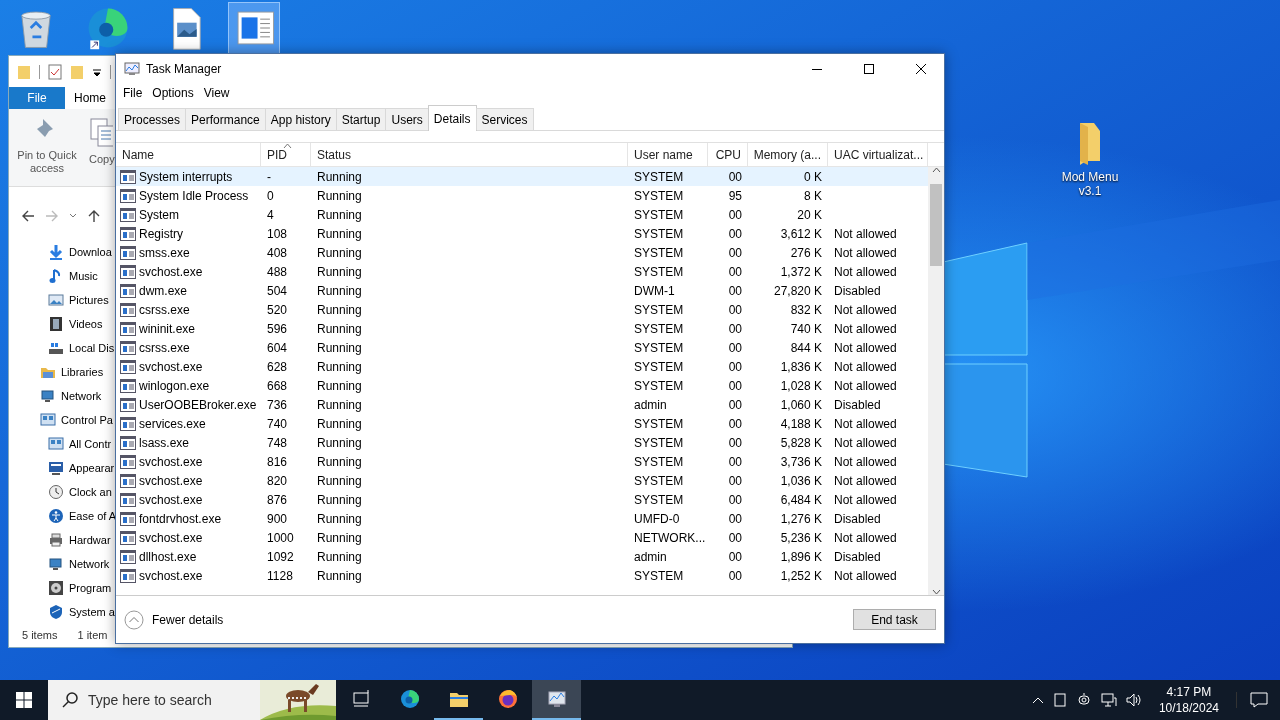  Describe the element at coordinates (56, 563) in the screenshot. I see `monitor-icon` at that location.